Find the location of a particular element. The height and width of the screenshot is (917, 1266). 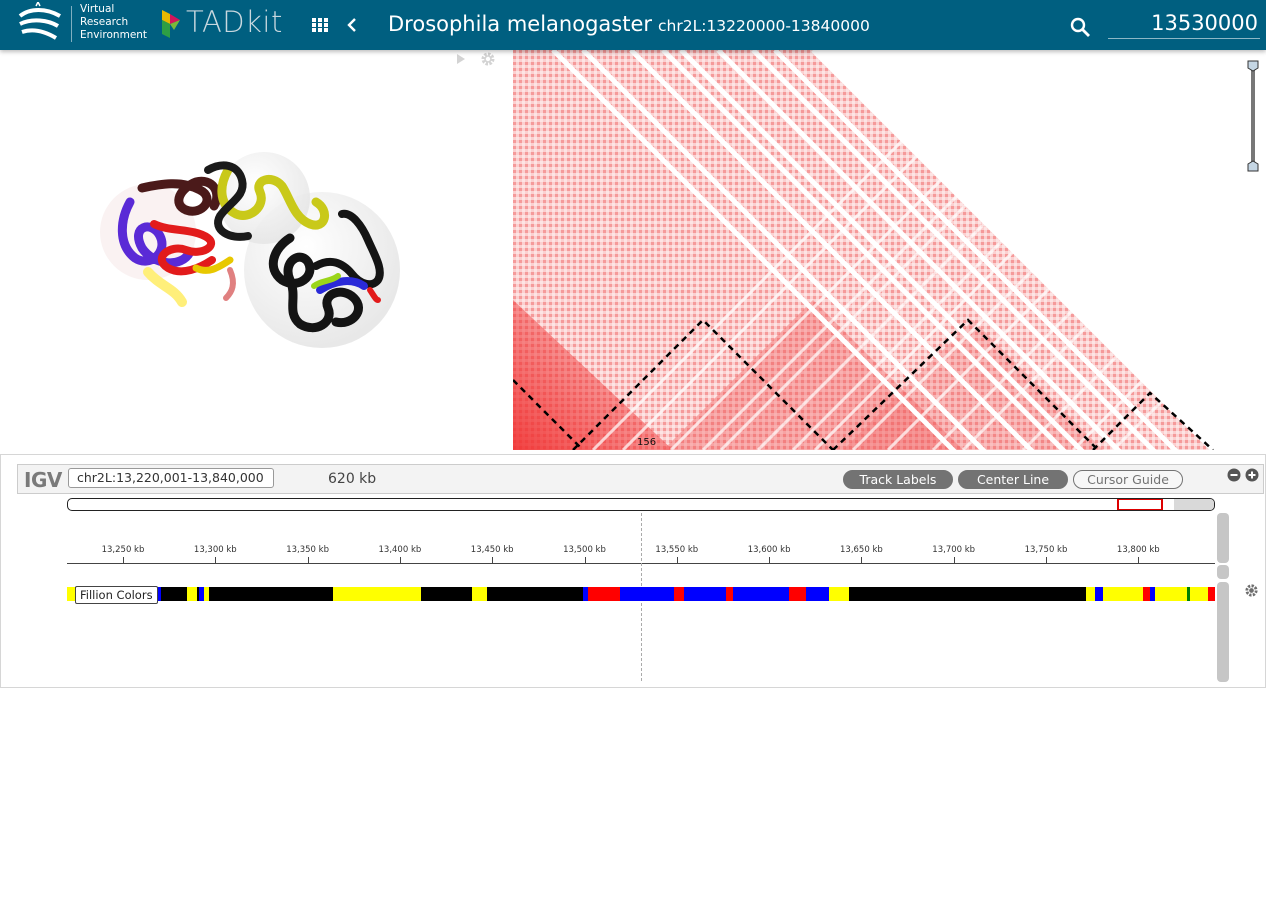

ruler-tick-label: 13,350 kb is located at coordinates (307, 550).